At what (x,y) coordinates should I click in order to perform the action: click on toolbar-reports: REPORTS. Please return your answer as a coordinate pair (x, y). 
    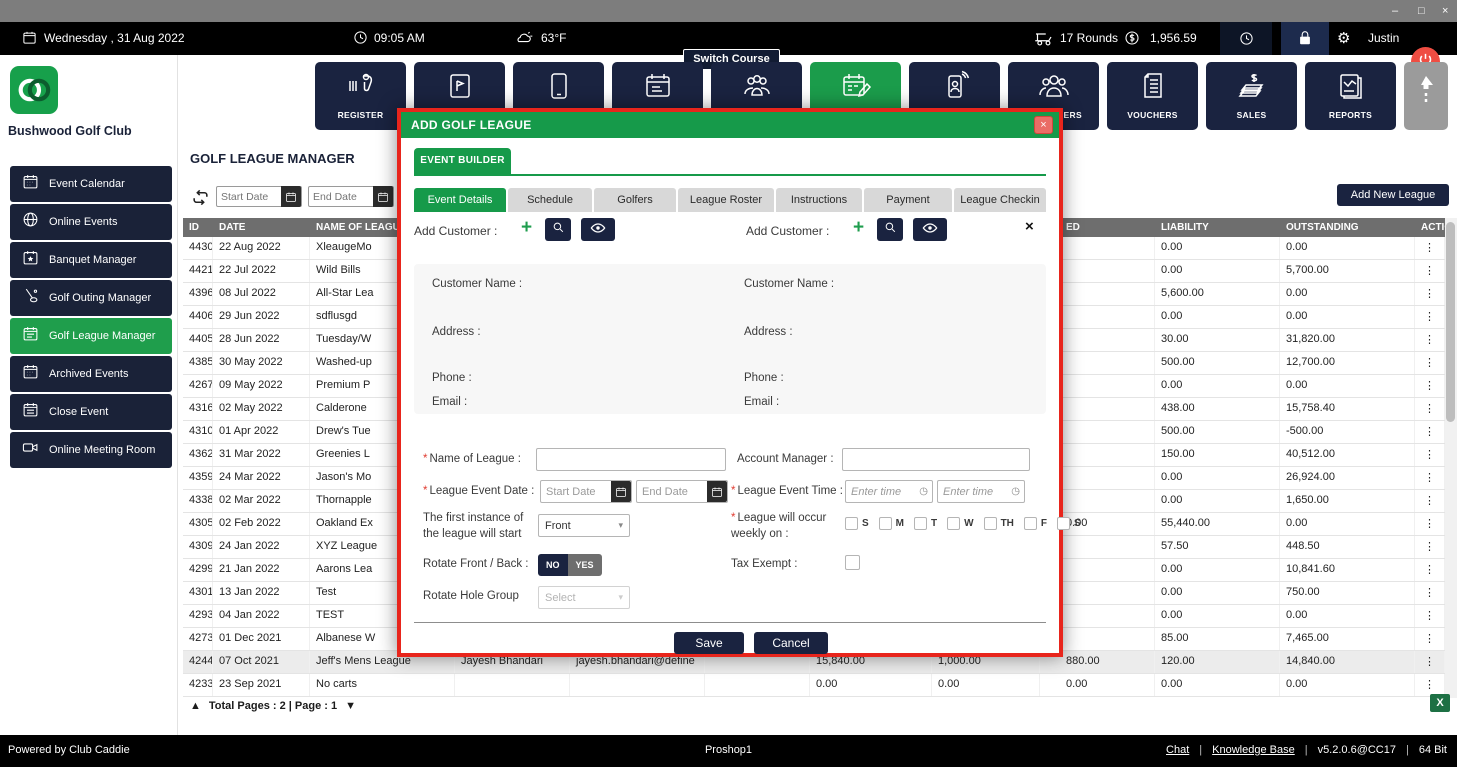
    Looking at the image, I should click on (1350, 96).